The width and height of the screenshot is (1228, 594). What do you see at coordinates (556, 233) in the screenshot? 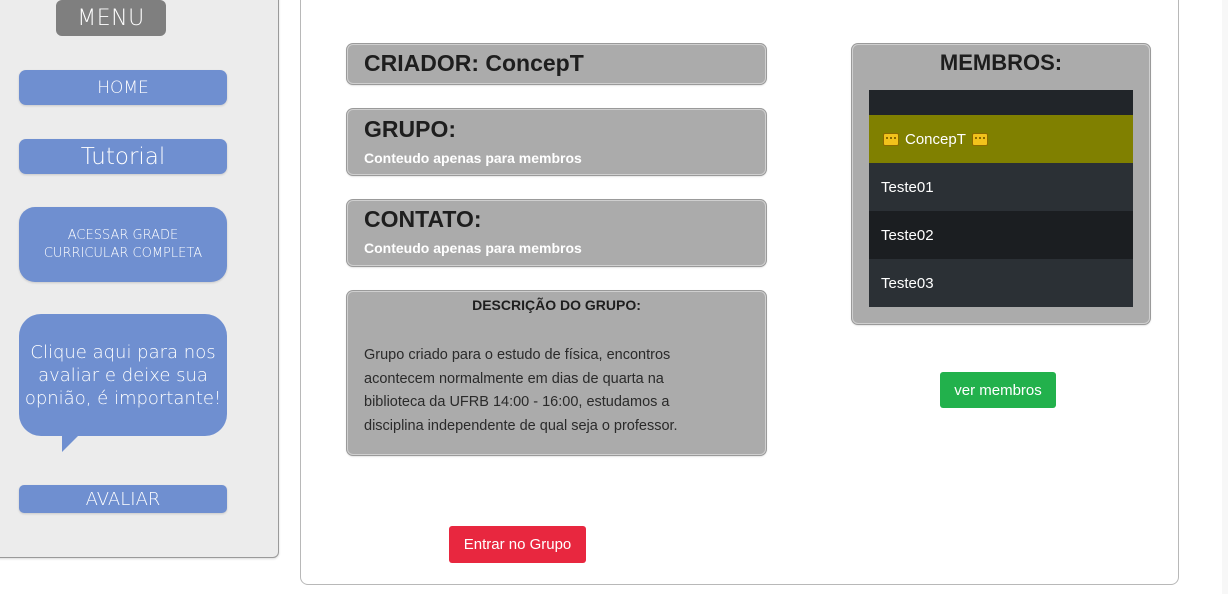
I see `contact-box: CONTATO: Conteudo apenas para membros` at bounding box center [556, 233].